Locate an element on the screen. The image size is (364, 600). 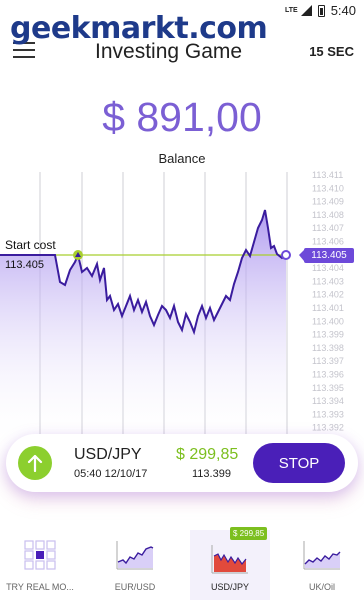
y-tick-label: 113.403 is located at coordinates (328, 281).